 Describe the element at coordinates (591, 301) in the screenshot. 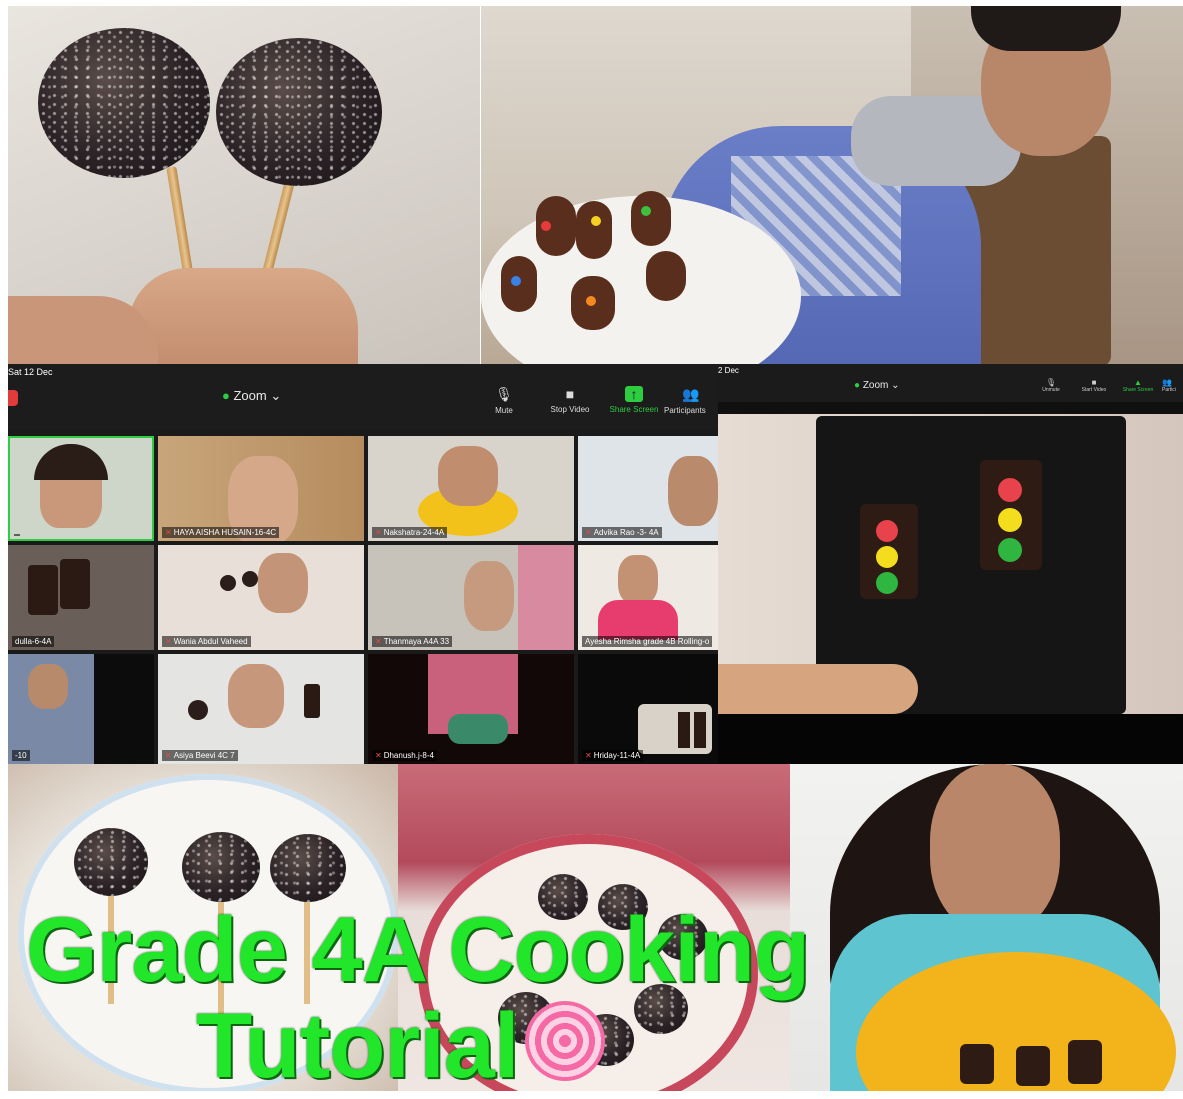

I see `candy-orange` at that location.